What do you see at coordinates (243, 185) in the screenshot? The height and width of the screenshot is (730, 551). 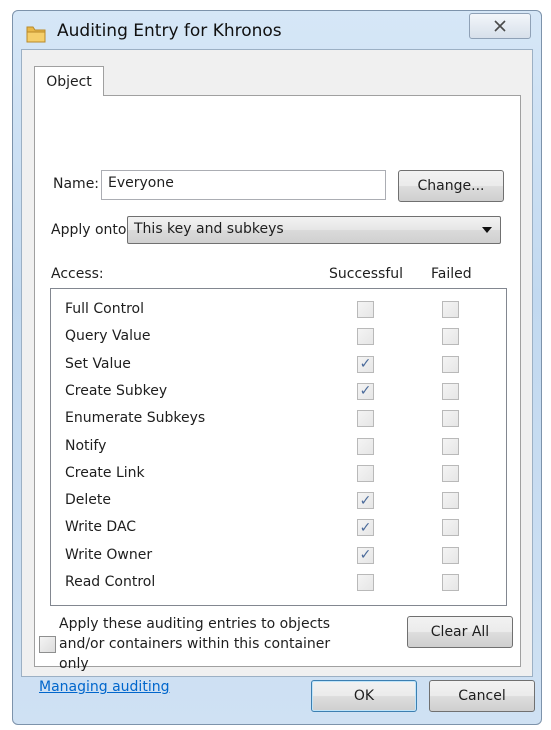 I see `name-field: Everyone` at bounding box center [243, 185].